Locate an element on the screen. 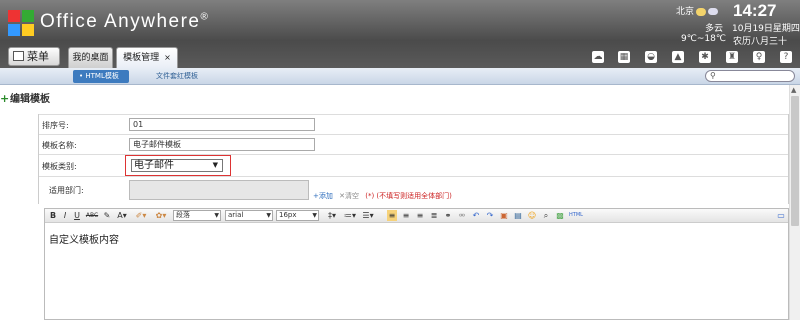 The image size is (800, 320). cloud-icon is located at coordinates (713, 11).